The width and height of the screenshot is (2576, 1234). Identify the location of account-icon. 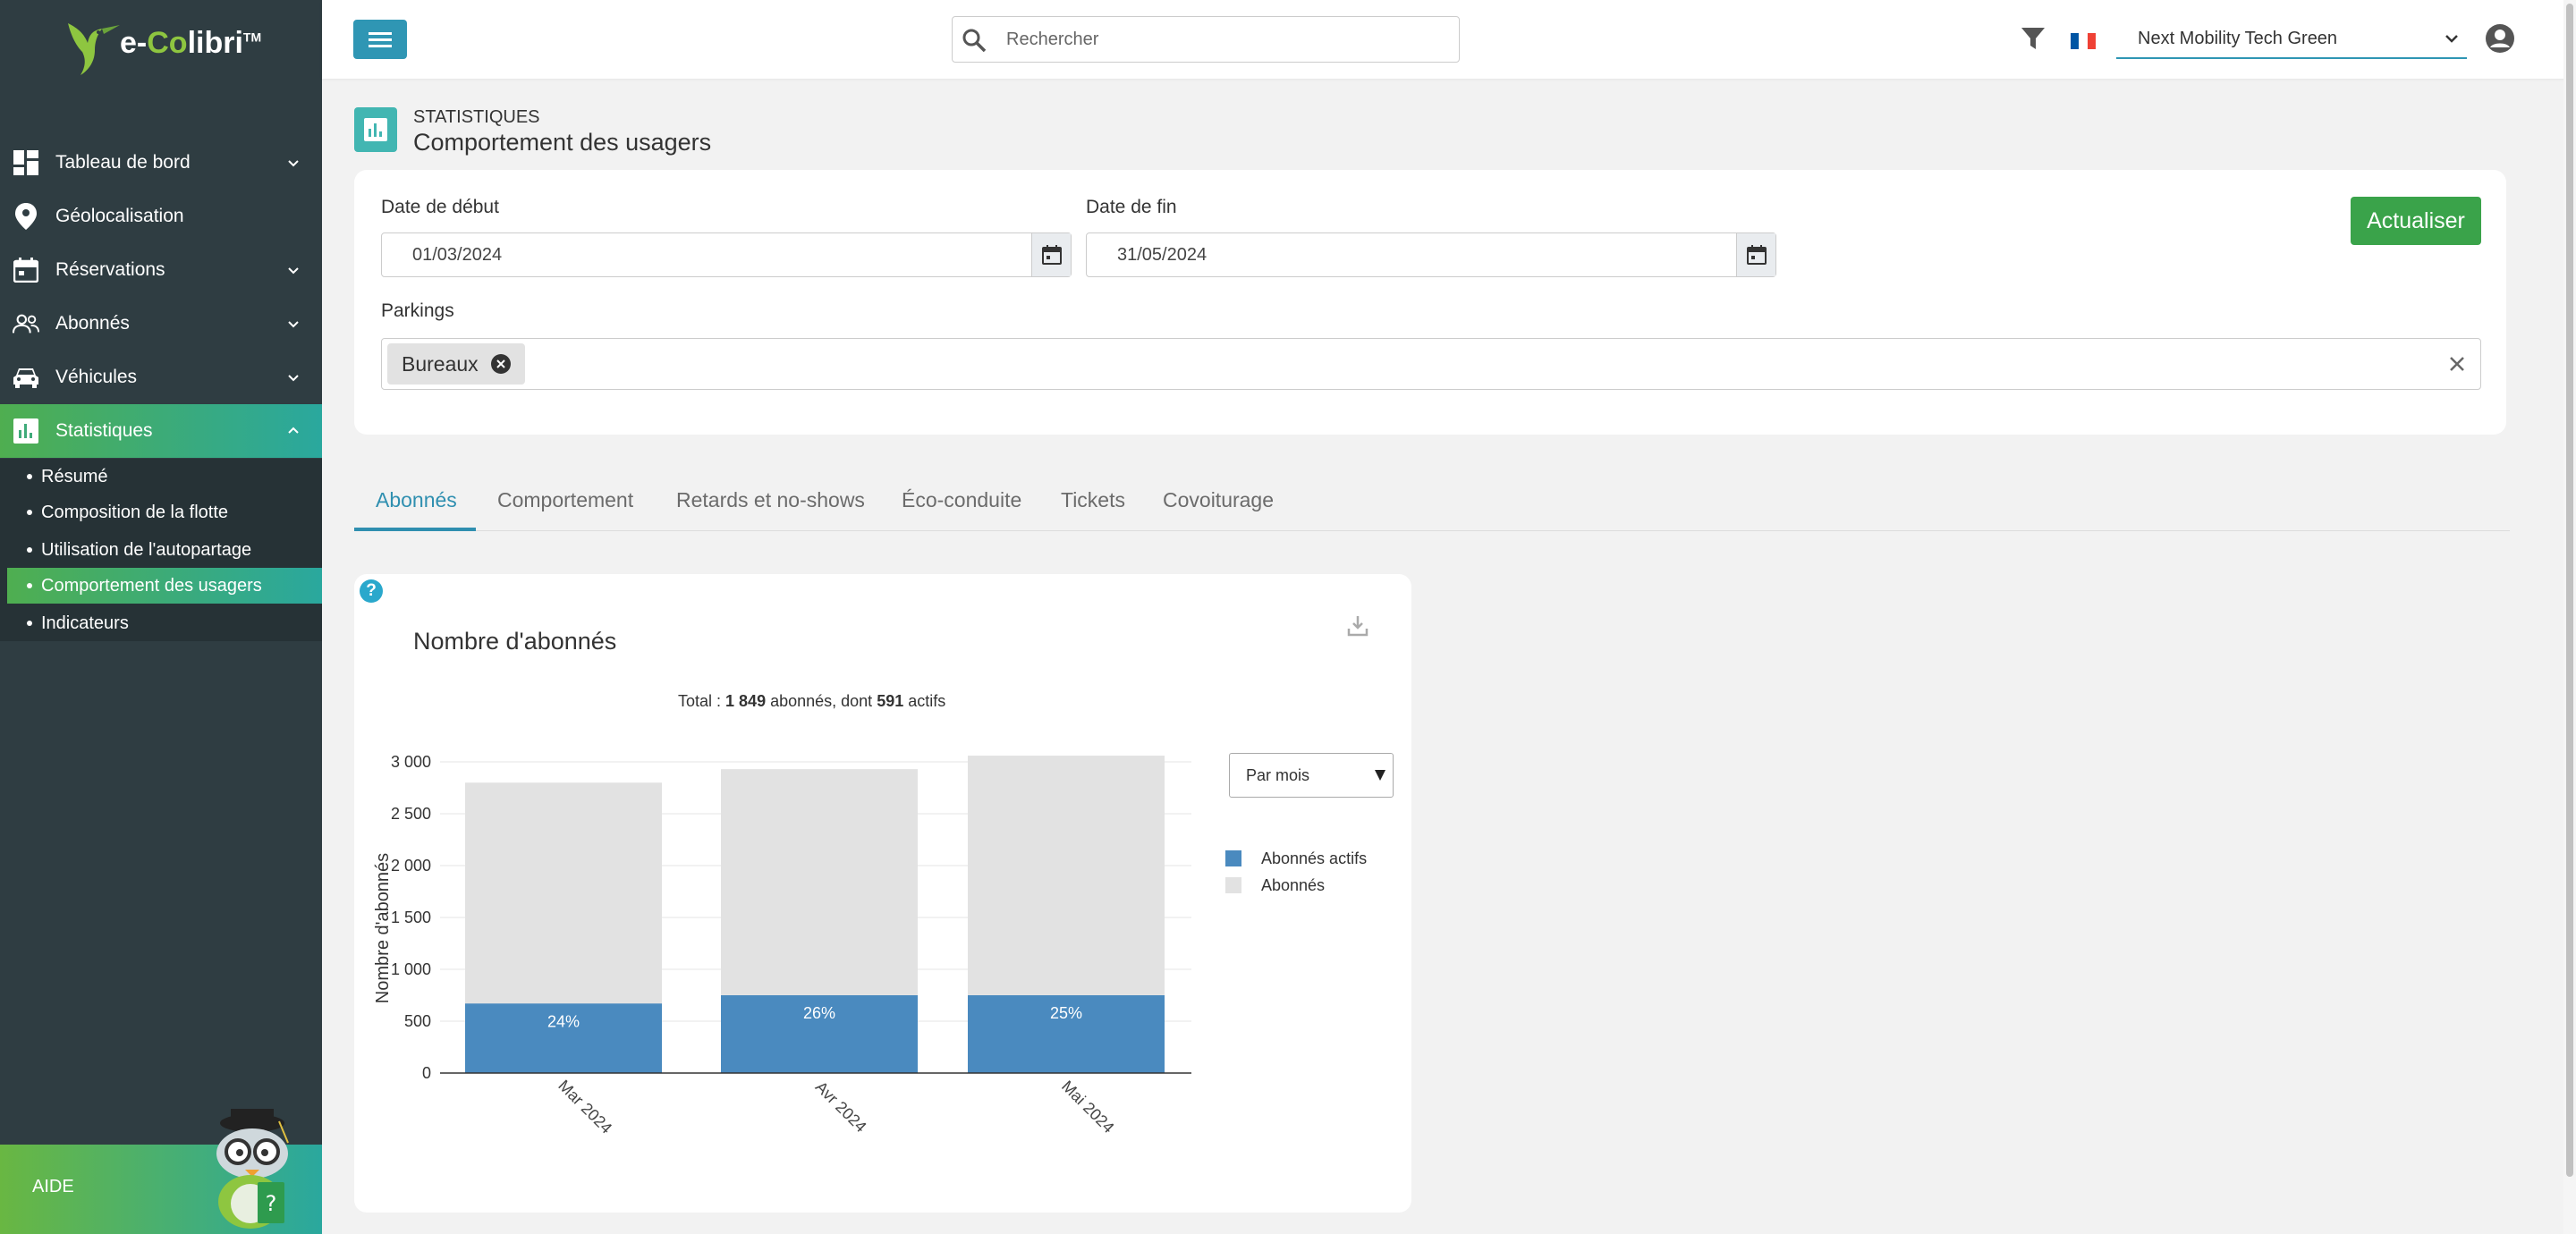
(2500, 38).